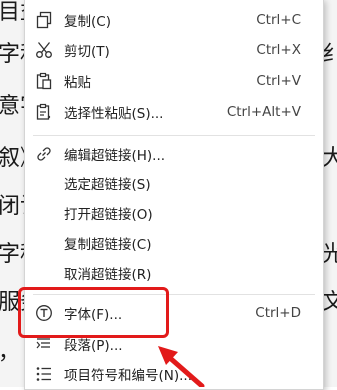 Image resolution: width=337 pixels, height=390 pixels. Describe the element at coordinates (44, 112) in the screenshot. I see `paste-special-icon` at that location.